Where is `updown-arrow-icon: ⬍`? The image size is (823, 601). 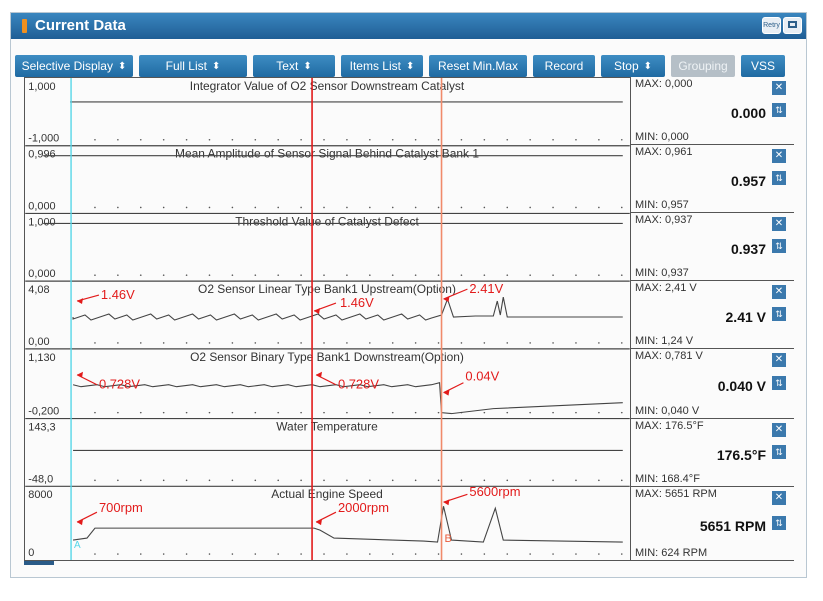
updown-arrow-icon: ⬍ is located at coordinates (410, 66).